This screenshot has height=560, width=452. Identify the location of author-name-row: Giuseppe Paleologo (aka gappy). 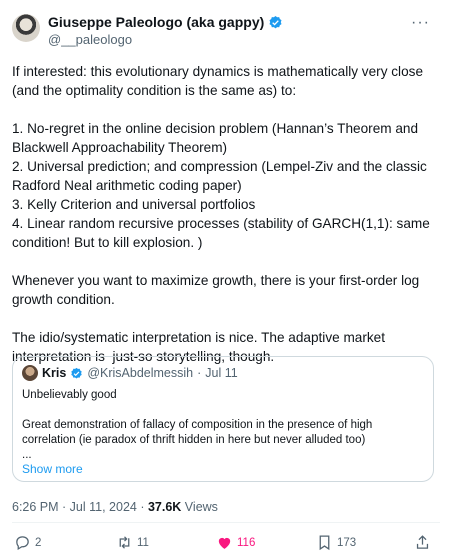
(165, 22).